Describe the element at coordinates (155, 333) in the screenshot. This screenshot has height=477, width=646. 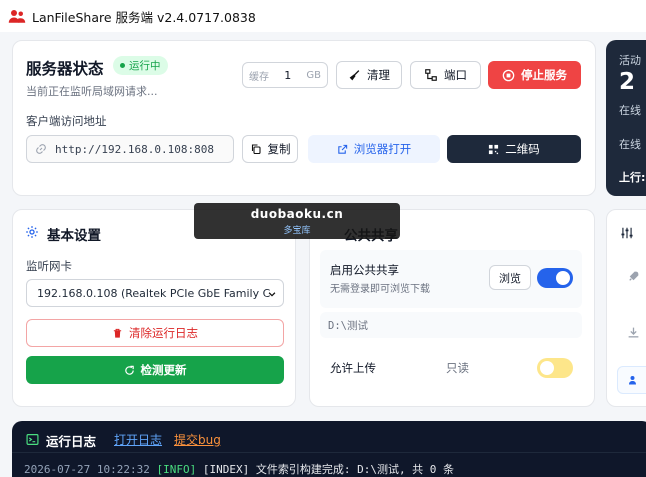
I see `clear-log-button: 清除运行日志` at that location.